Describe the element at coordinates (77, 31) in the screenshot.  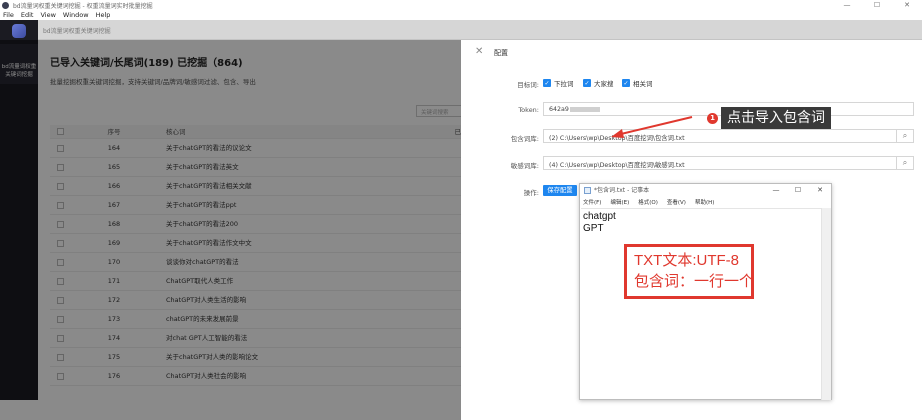
I see `header-title: bd流量词权重关键词挖掘` at that location.